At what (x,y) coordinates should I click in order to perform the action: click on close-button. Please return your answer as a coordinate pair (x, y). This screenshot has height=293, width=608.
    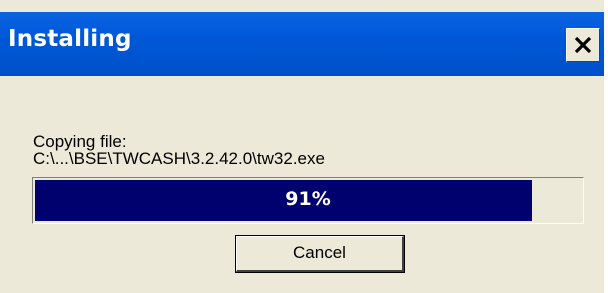
    Looking at the image, I should click on (583, 45).